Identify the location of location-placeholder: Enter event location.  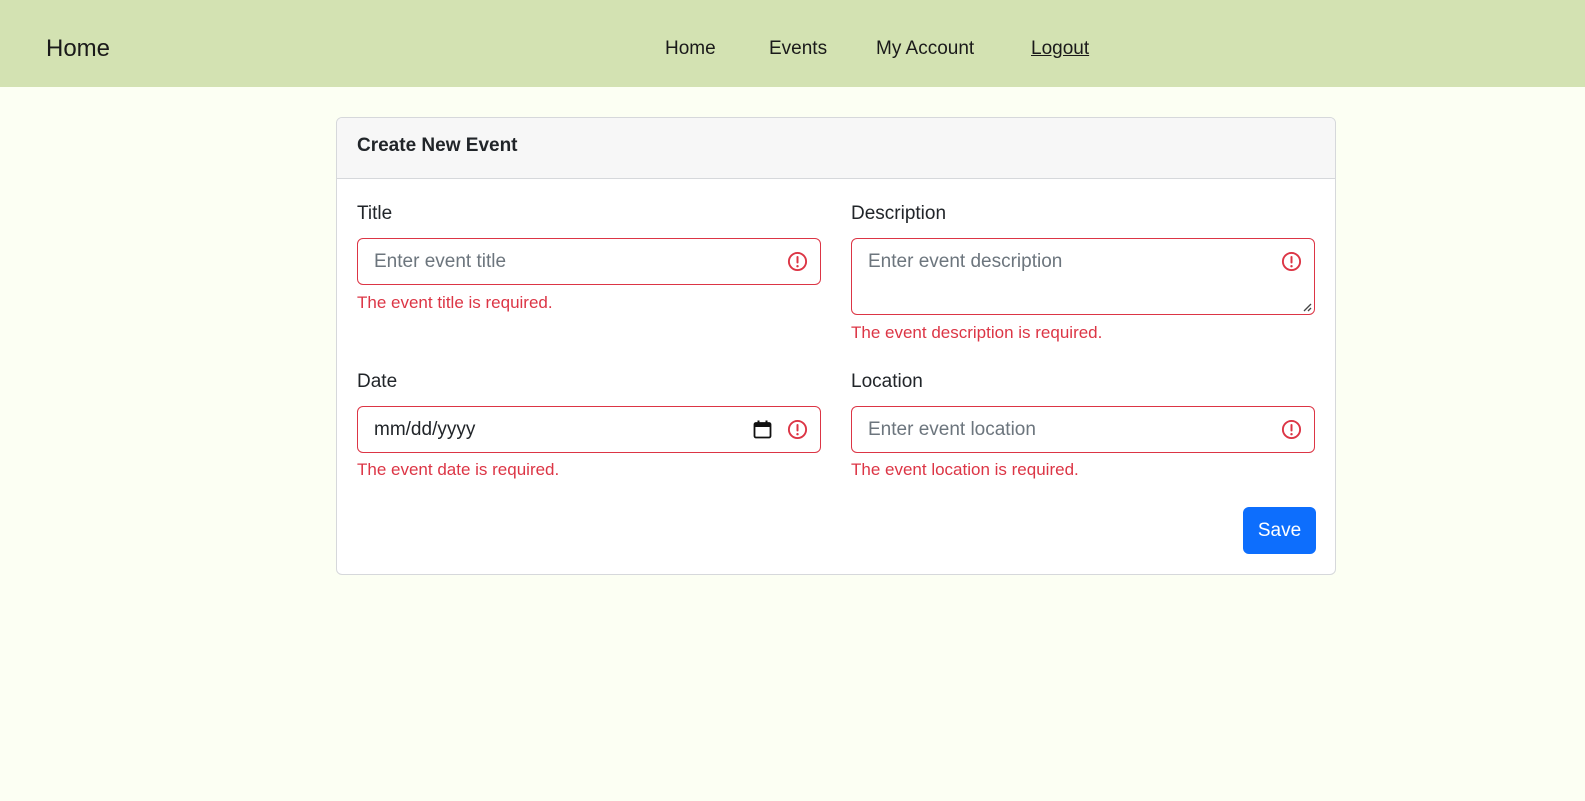
(952, 429).